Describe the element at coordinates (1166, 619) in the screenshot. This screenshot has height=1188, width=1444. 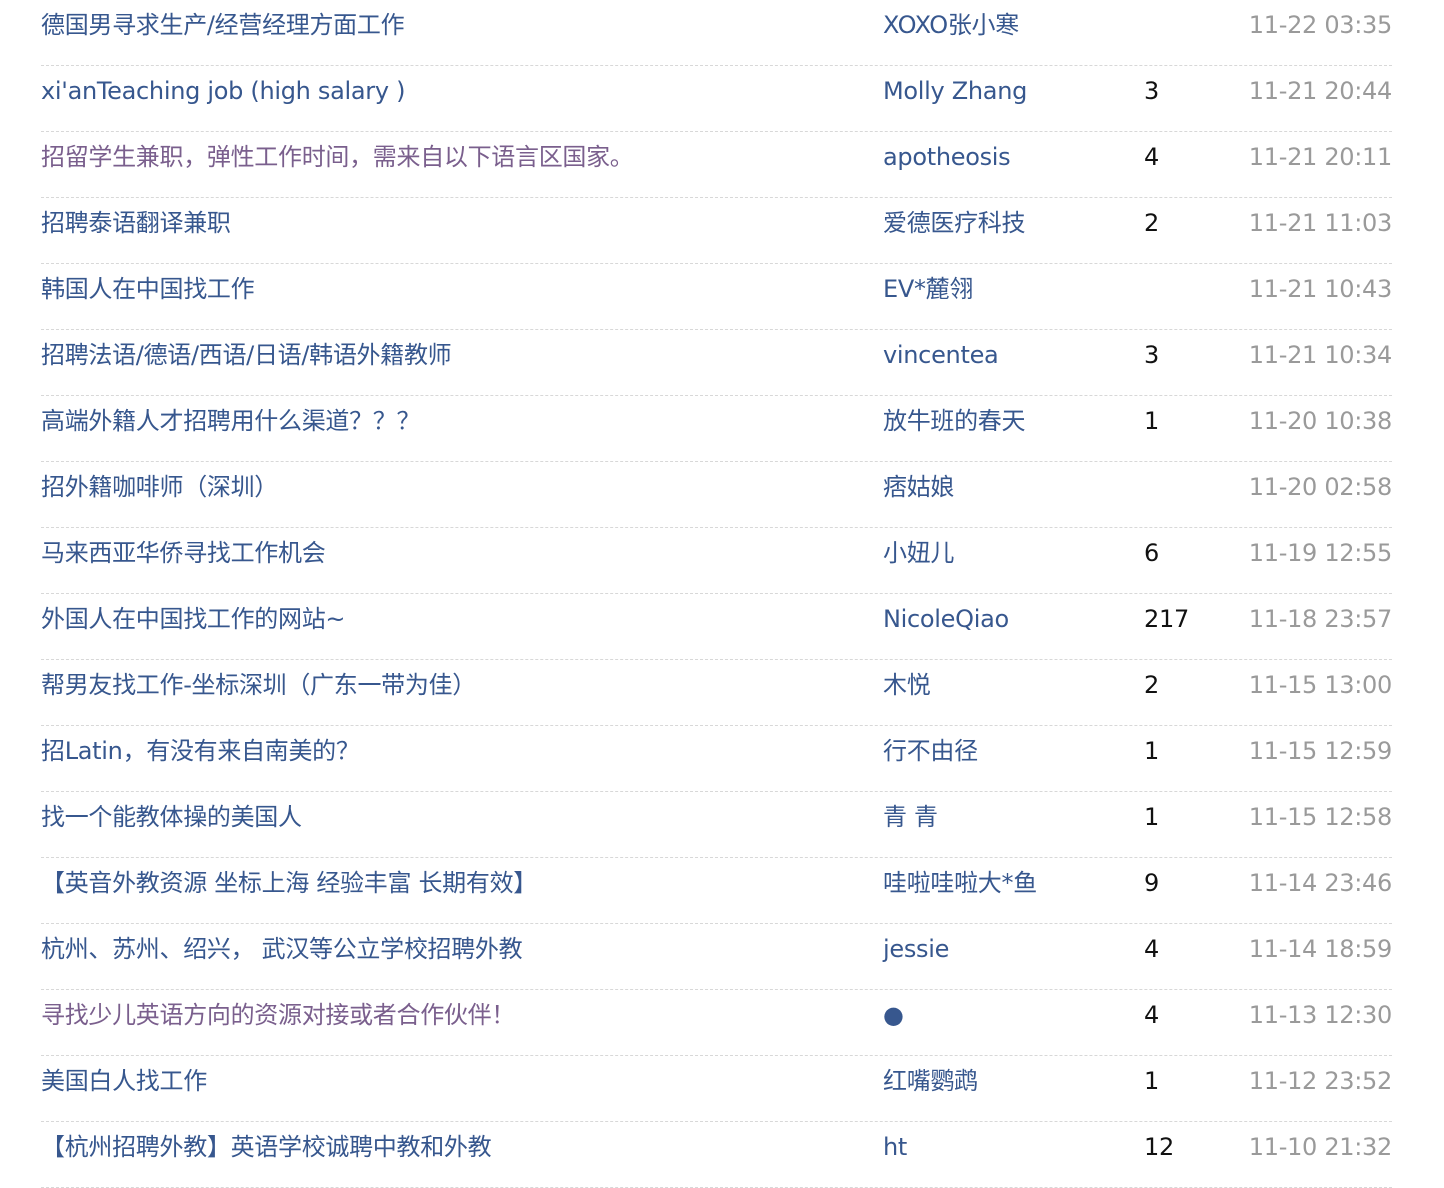
I see `reply-count: 217` at that location.